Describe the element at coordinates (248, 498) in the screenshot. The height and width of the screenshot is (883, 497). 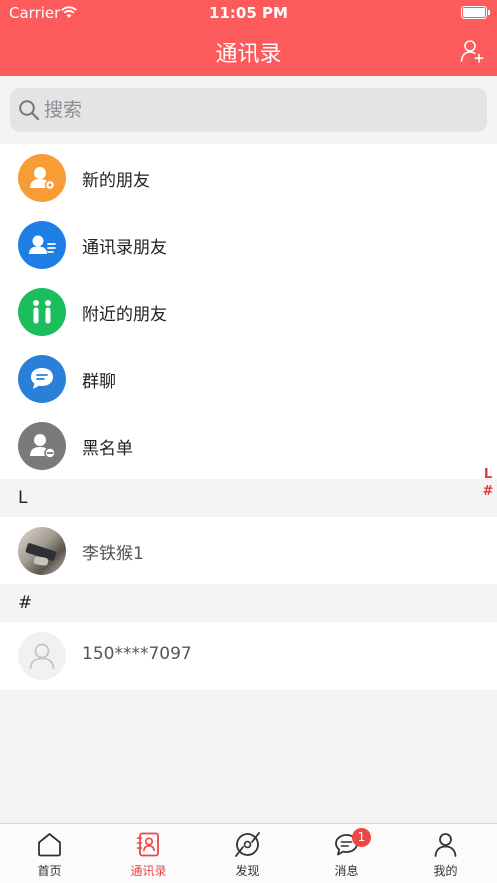
I see `section-header: L` at that location.